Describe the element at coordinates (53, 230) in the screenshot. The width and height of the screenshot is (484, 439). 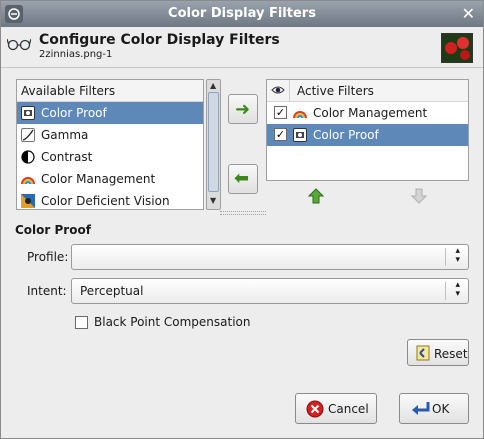
I see `section-title: Color Proof` at that location.